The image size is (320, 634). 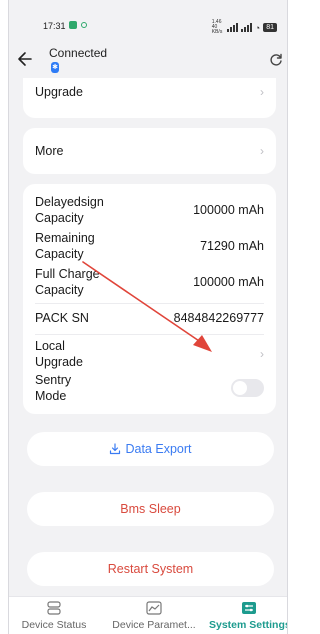 I want to click on remaining-capacity-label: Remaining Capacity, so click(x=65, y=246).